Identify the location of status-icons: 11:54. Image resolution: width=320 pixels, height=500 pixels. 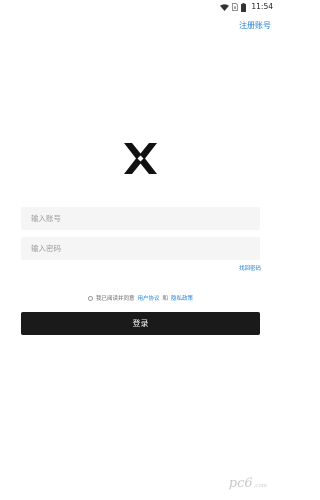
(246, 7).